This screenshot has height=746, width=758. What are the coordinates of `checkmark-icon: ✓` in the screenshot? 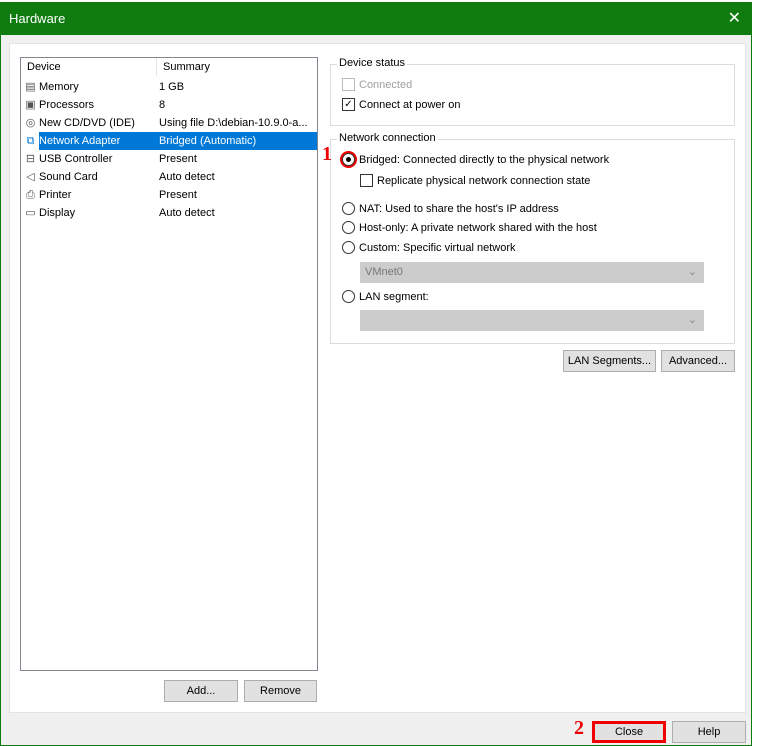 It's located at (348, 104).